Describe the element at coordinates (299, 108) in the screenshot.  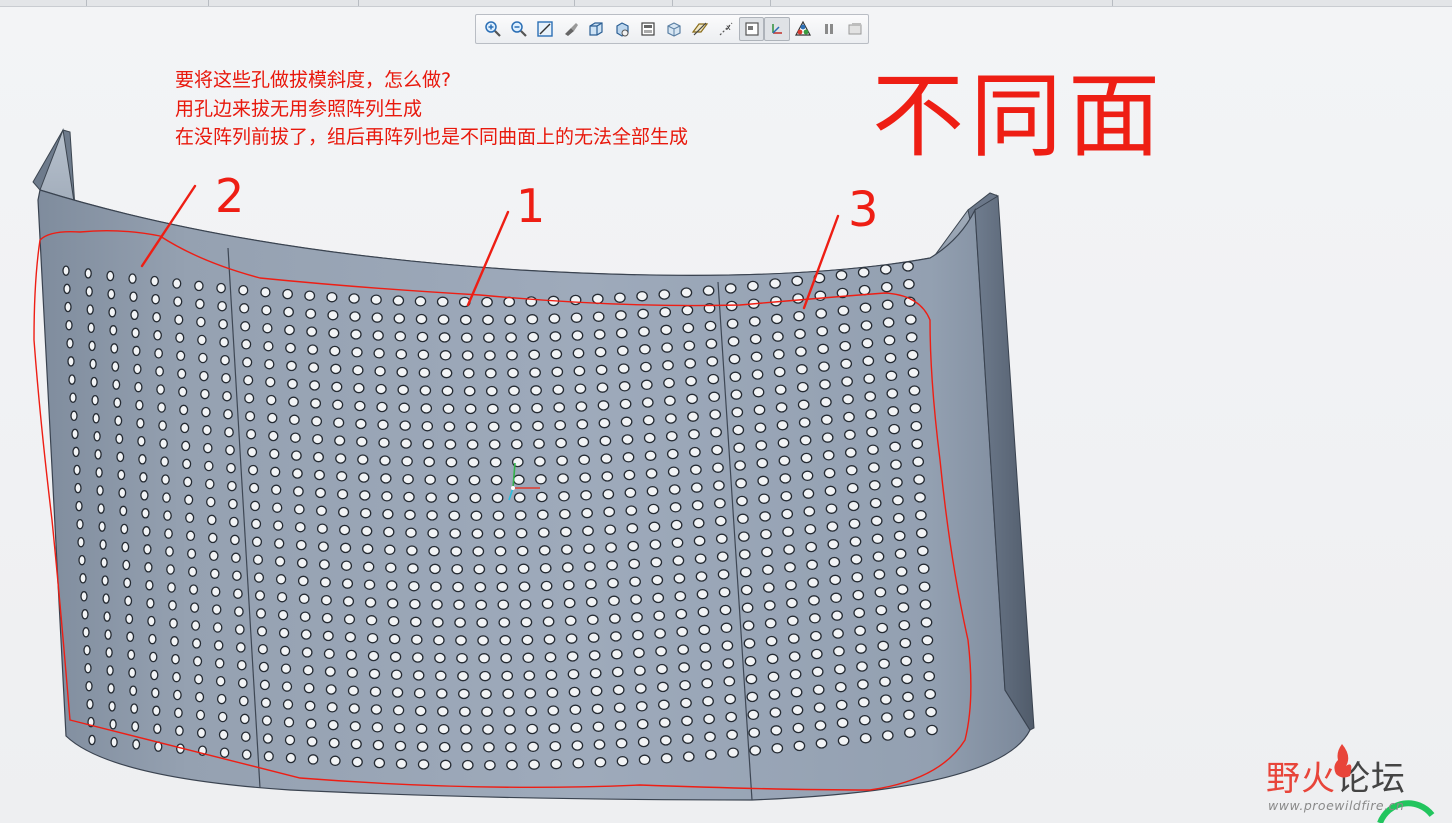
I see `annotation-line-2: 用孔边来拔无用参照阵列生成` at that location.